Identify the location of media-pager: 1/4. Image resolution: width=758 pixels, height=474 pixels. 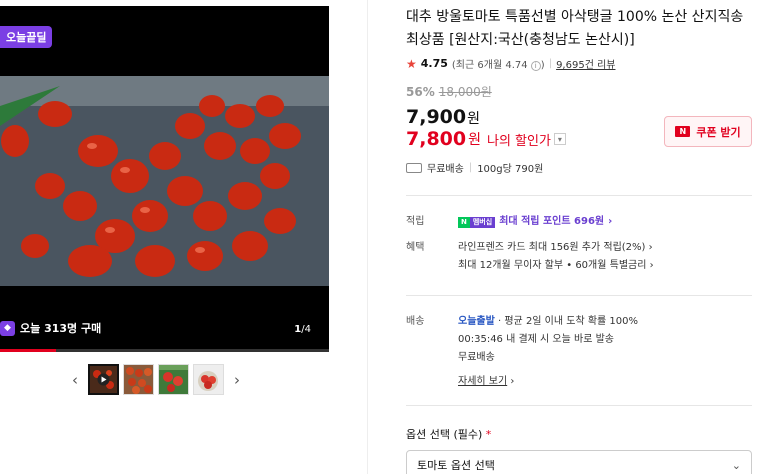
(302, 329).